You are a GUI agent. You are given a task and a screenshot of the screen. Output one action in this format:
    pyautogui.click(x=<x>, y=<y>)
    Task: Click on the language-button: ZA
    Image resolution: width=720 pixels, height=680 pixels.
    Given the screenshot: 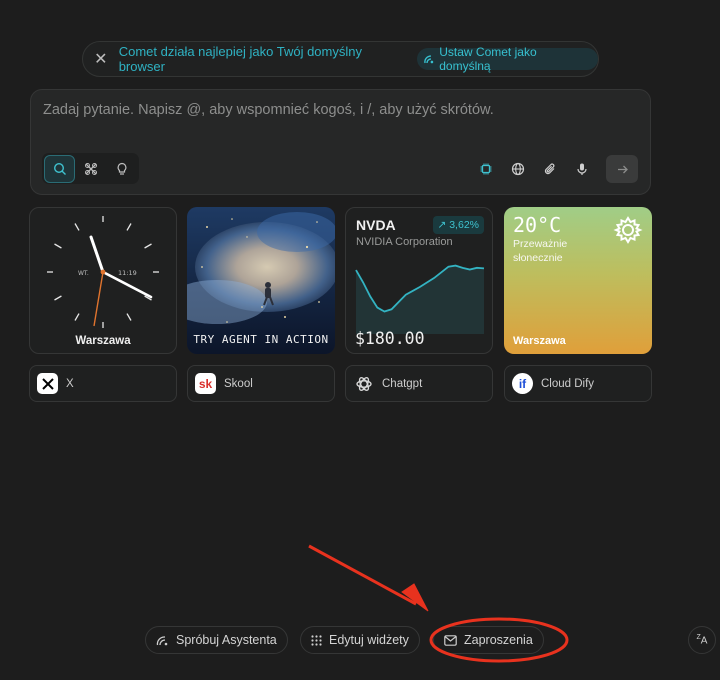 What is the action you would take?
    pyautogui.click(x=702, y=640)
    